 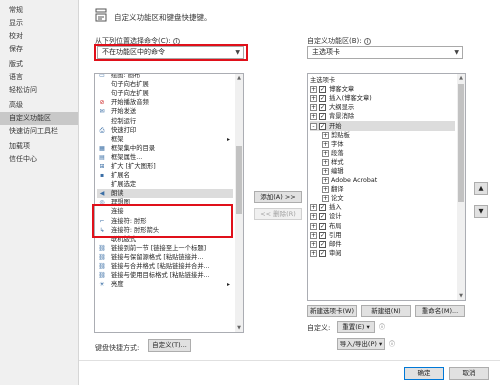 I want to click on ribbon-tree-item: + 翻译, so click(x=382, y=189).